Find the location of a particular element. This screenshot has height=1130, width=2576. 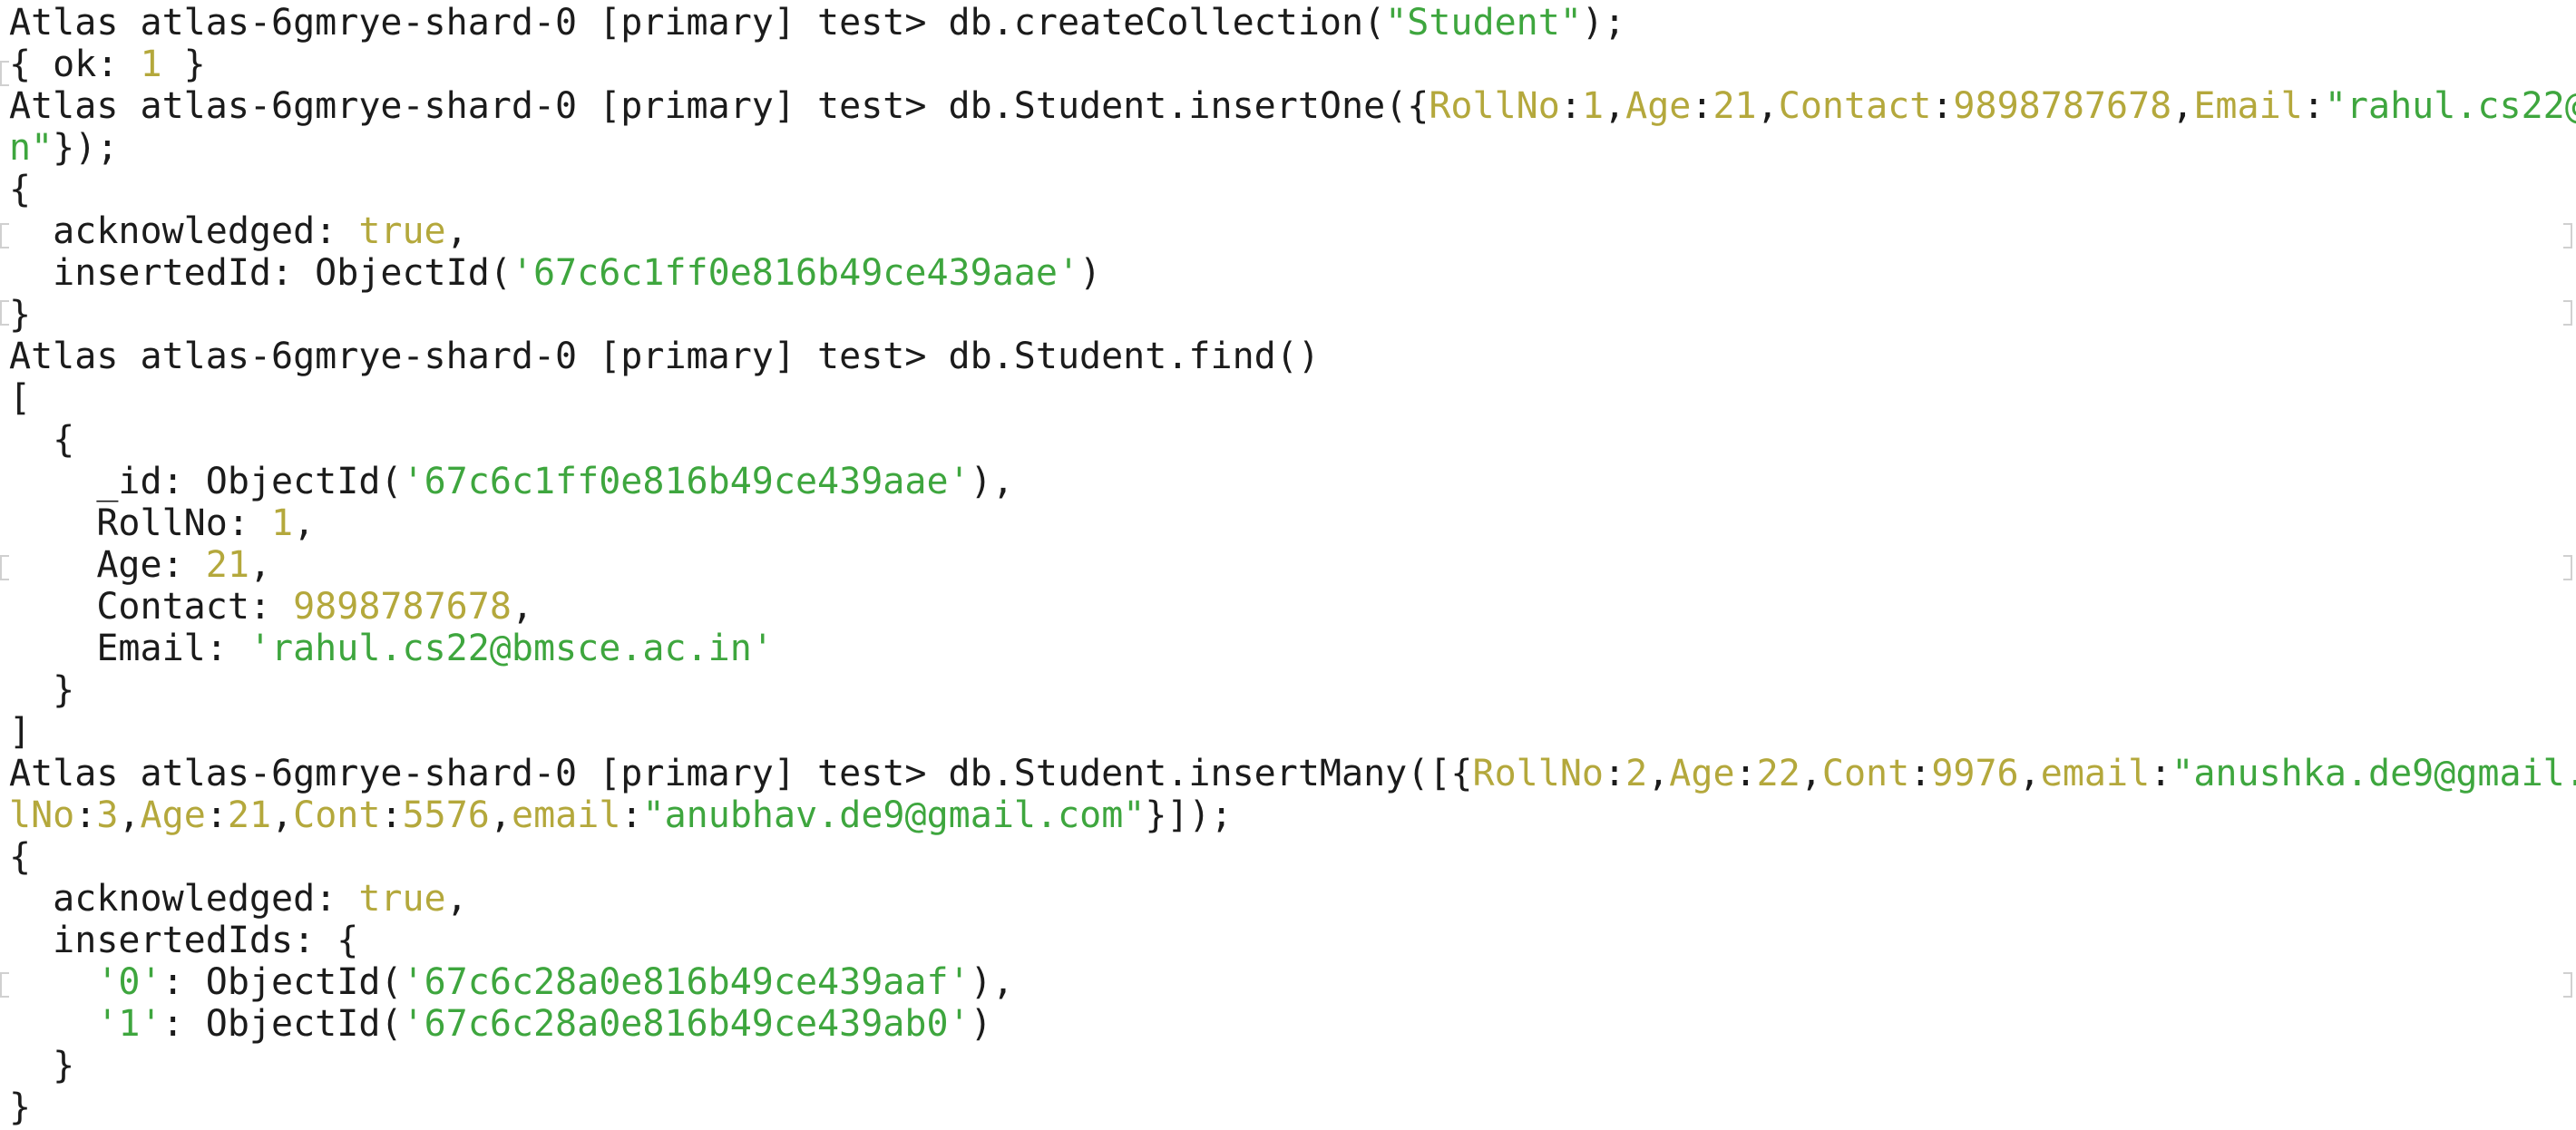

text-token: insertedId: ObjectId( is located at coordinates (260, 273).